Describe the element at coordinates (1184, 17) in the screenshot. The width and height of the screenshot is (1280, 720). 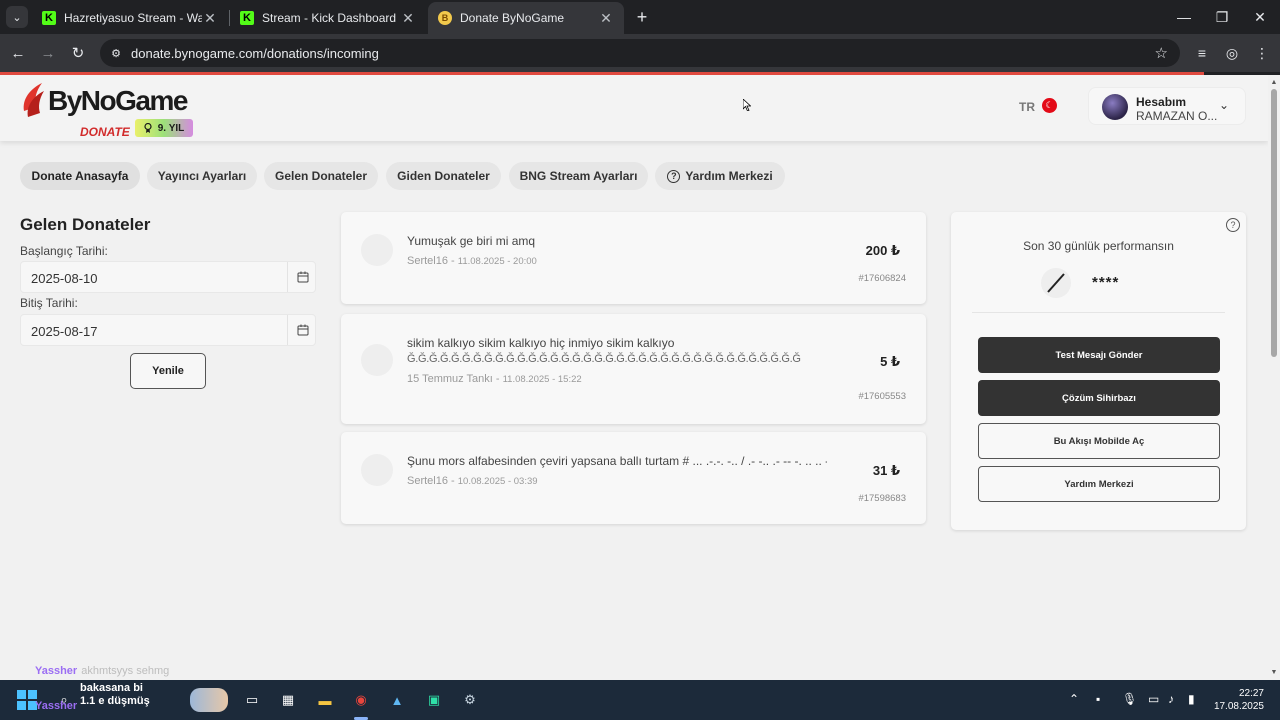
I see `minimize-icon: —` at that location.